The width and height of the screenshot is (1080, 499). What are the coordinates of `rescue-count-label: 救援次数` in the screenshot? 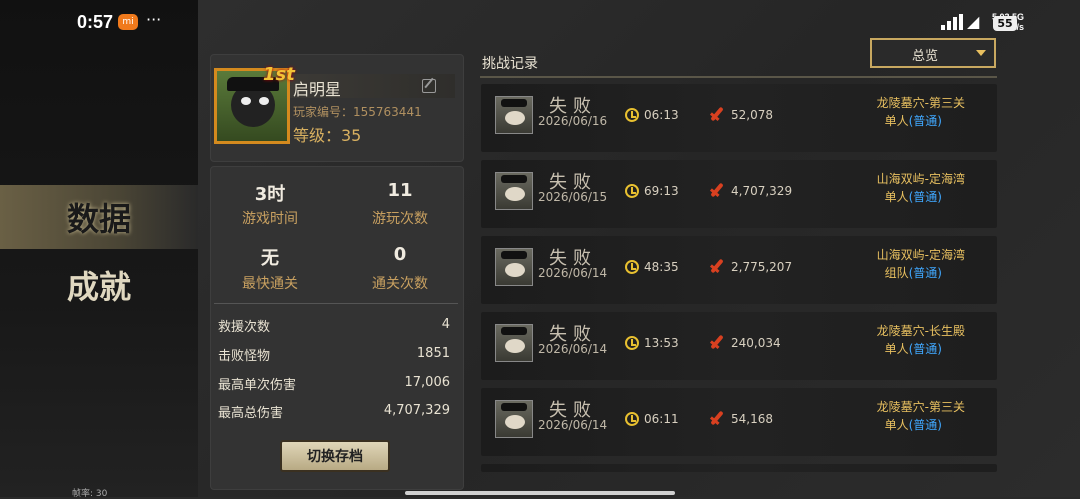 It's located at (244, 327).